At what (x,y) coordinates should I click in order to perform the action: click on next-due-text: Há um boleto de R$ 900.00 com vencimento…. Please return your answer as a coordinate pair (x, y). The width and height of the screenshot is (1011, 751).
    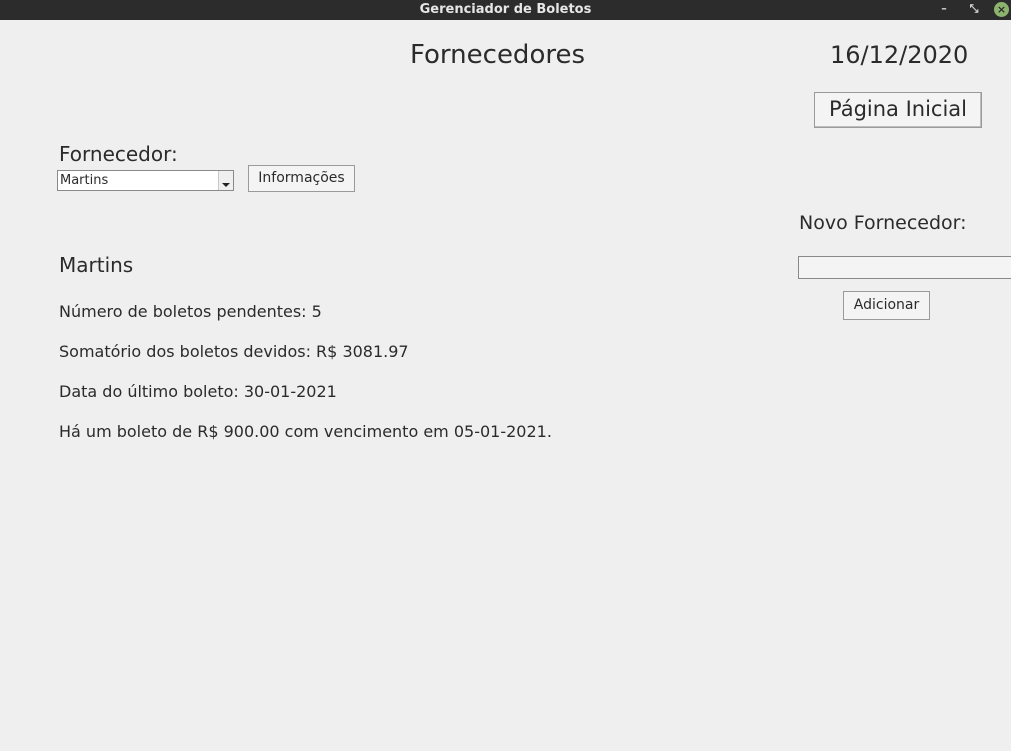
    Looking at the image, I should click on (305, 431).